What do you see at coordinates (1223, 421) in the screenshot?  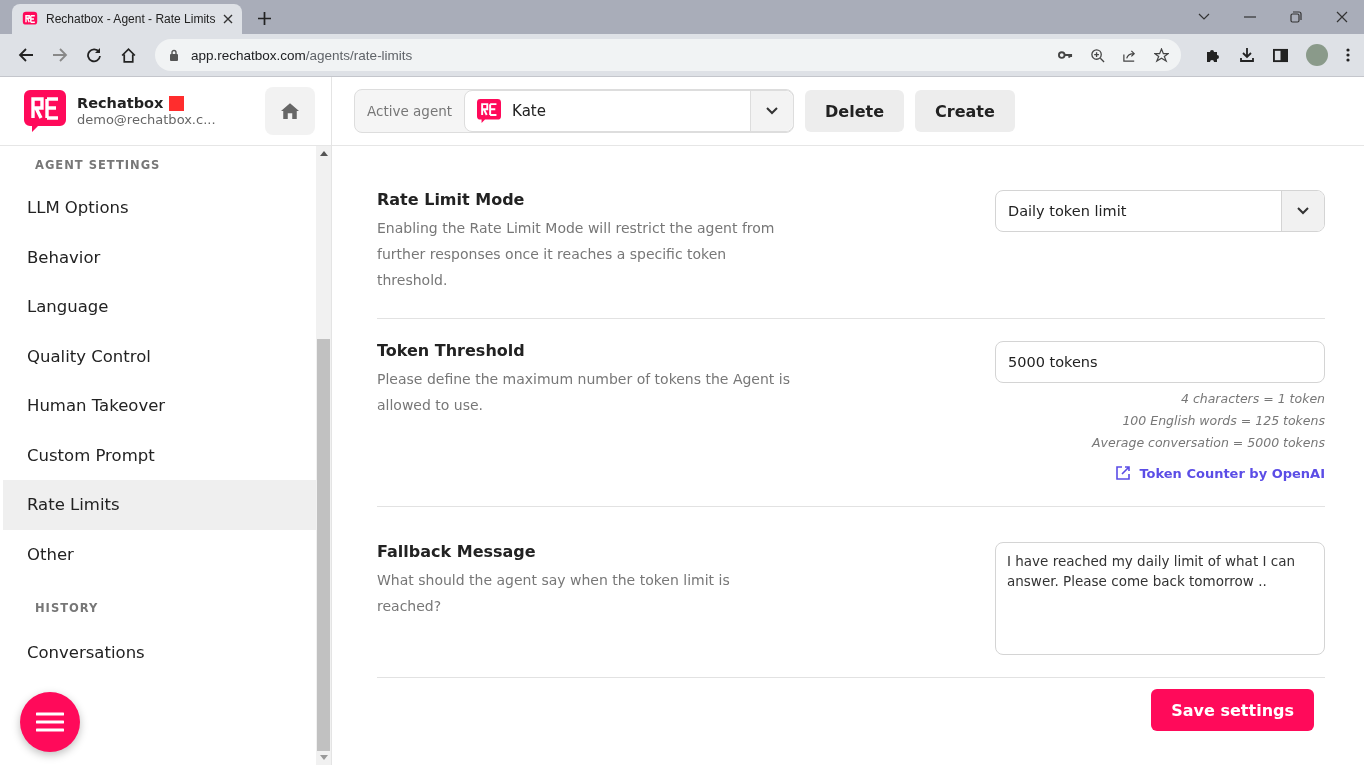 I see `hint-text: 100 English words = 125 tokens` at bounding box center [1223, 421].